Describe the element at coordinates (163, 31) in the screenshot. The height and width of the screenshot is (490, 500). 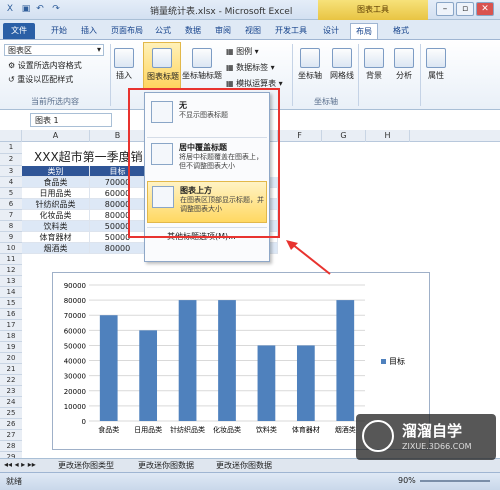
I see `tab-formulas: 公式` at that location.